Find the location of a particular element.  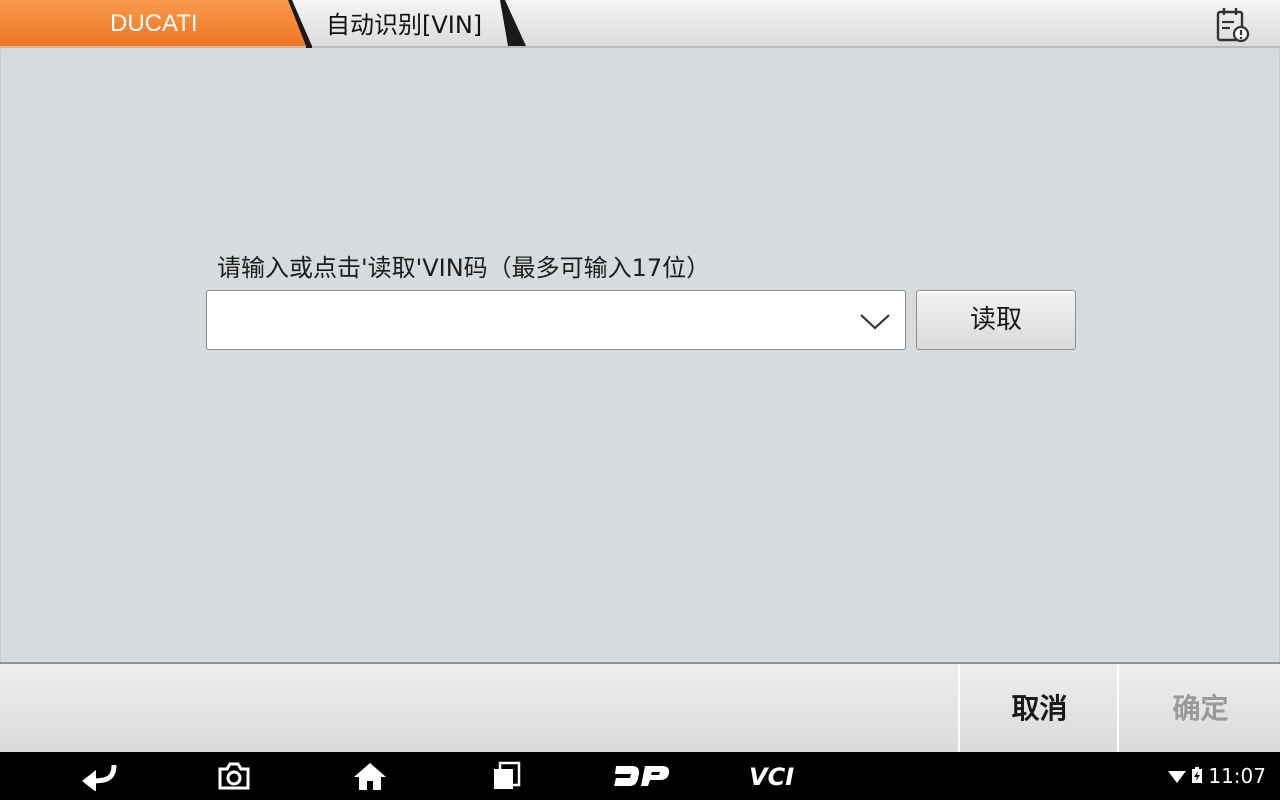

vin-prompt-label: 请输入或点击'读取'VIN码（最多可输入17位） is located at coordinates (464, 268).